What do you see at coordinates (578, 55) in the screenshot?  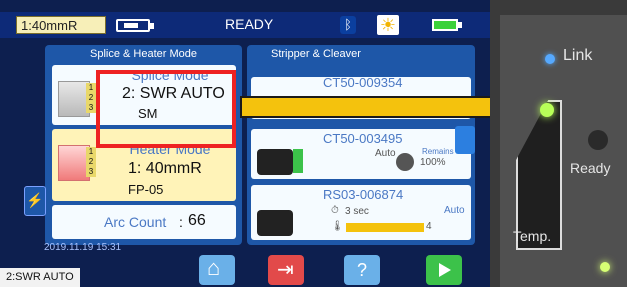 I see `link-label: Link` at bounding box center [578, 55].